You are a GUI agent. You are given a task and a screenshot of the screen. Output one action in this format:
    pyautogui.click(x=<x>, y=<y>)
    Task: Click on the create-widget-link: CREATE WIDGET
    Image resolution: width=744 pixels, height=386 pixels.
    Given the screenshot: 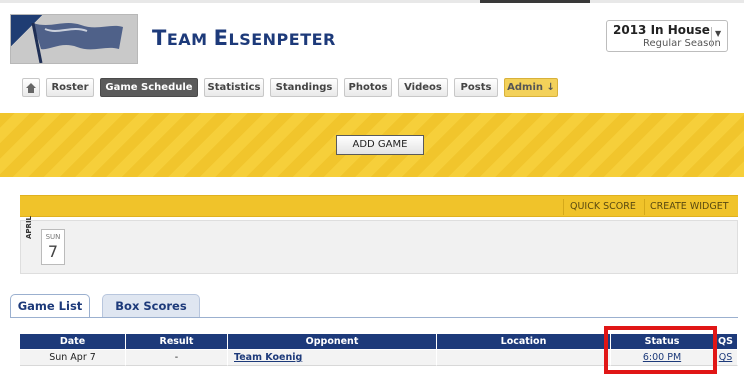 What is the action you would take?
    pyautogui.click(x=689, y=207)
    